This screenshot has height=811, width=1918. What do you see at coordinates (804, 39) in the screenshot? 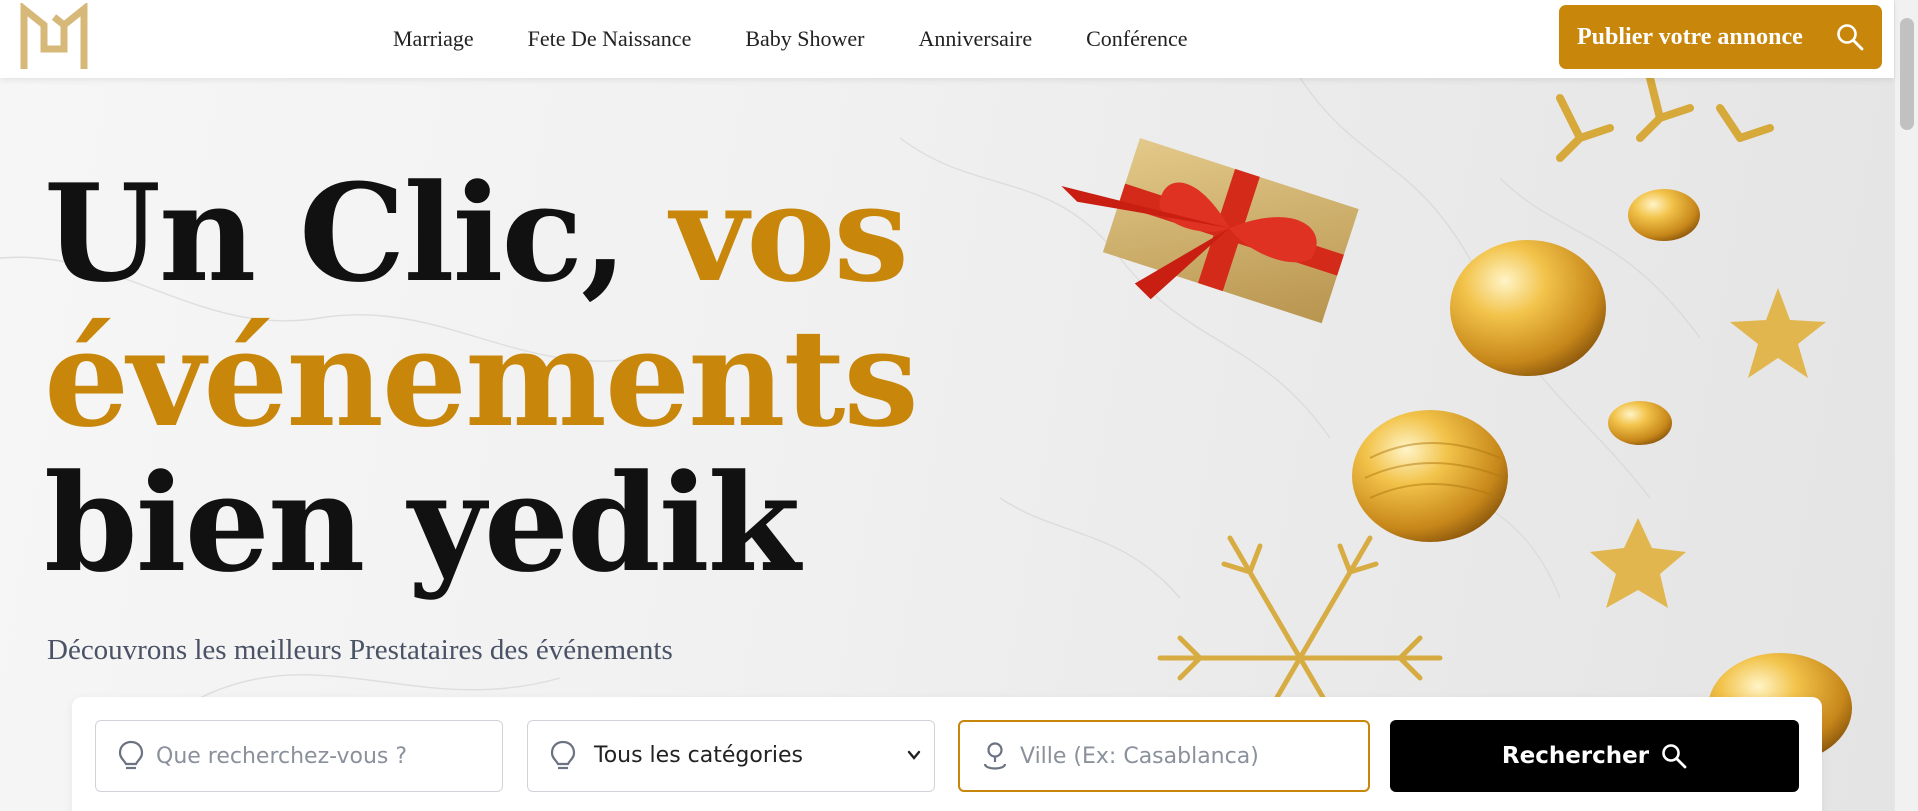
I see `nav-link-baby-shower: Baby Shower` at bounding box center [804, 39].